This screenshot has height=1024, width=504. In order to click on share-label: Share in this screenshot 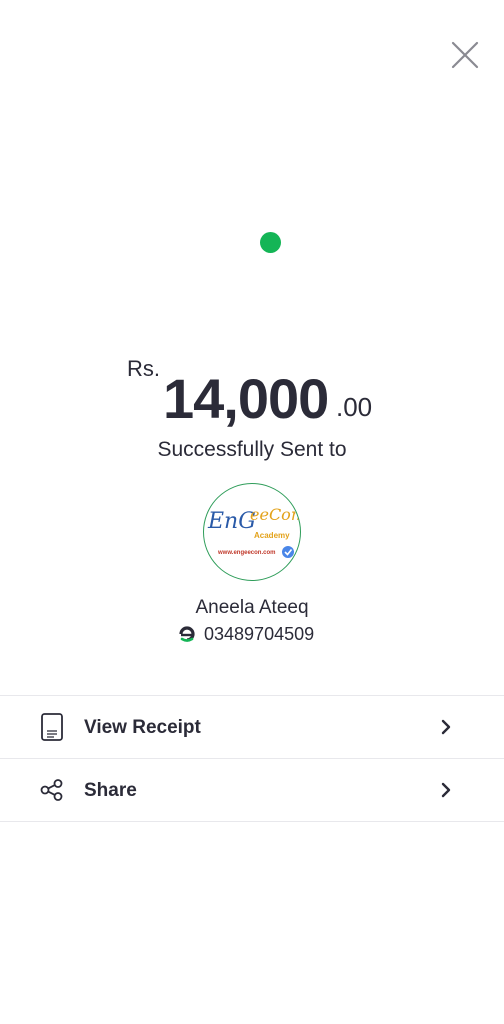, I will do `click(110, 790)`.